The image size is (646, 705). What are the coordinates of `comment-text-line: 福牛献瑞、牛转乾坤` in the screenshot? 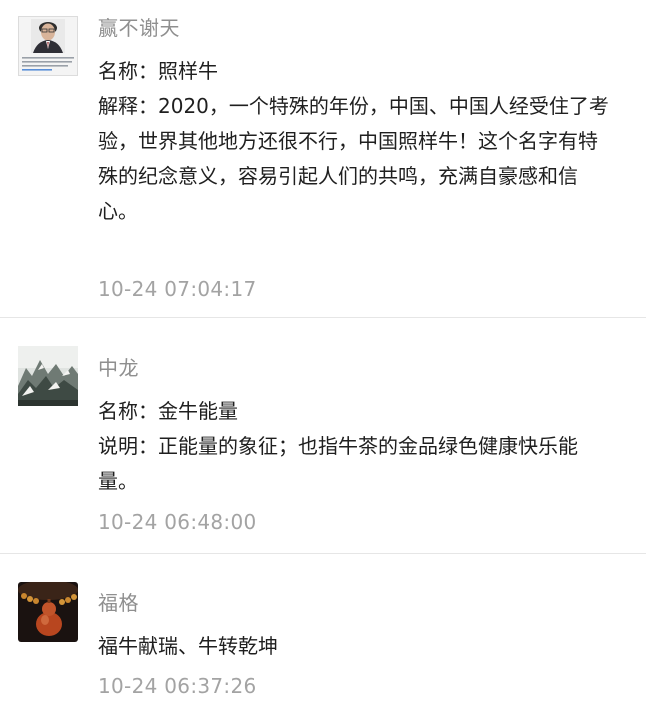 It's located at (188, 646).